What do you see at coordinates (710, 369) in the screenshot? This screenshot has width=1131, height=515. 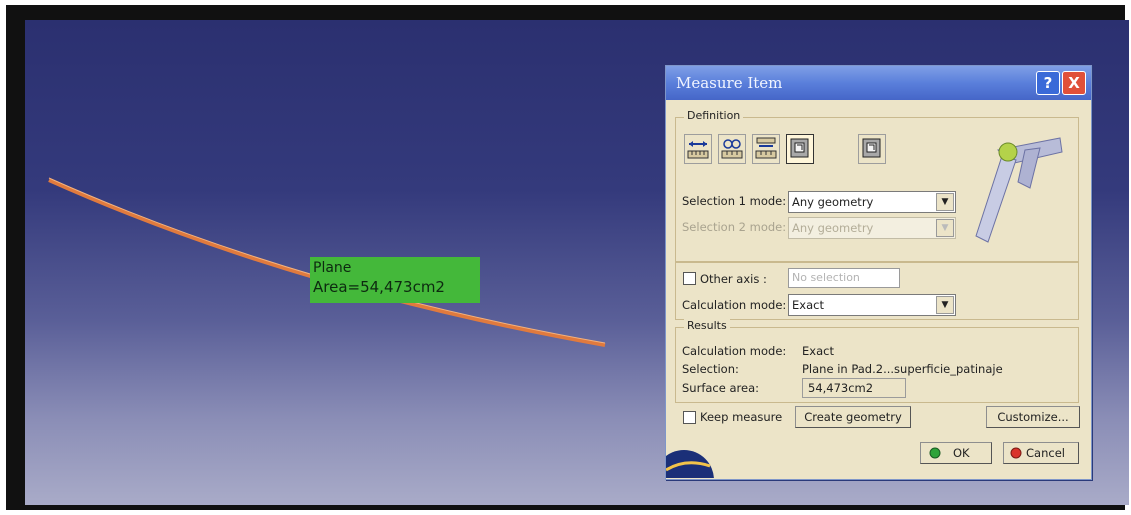 I see `result-selection-label: Selection:` at bounding box center [710, 369].